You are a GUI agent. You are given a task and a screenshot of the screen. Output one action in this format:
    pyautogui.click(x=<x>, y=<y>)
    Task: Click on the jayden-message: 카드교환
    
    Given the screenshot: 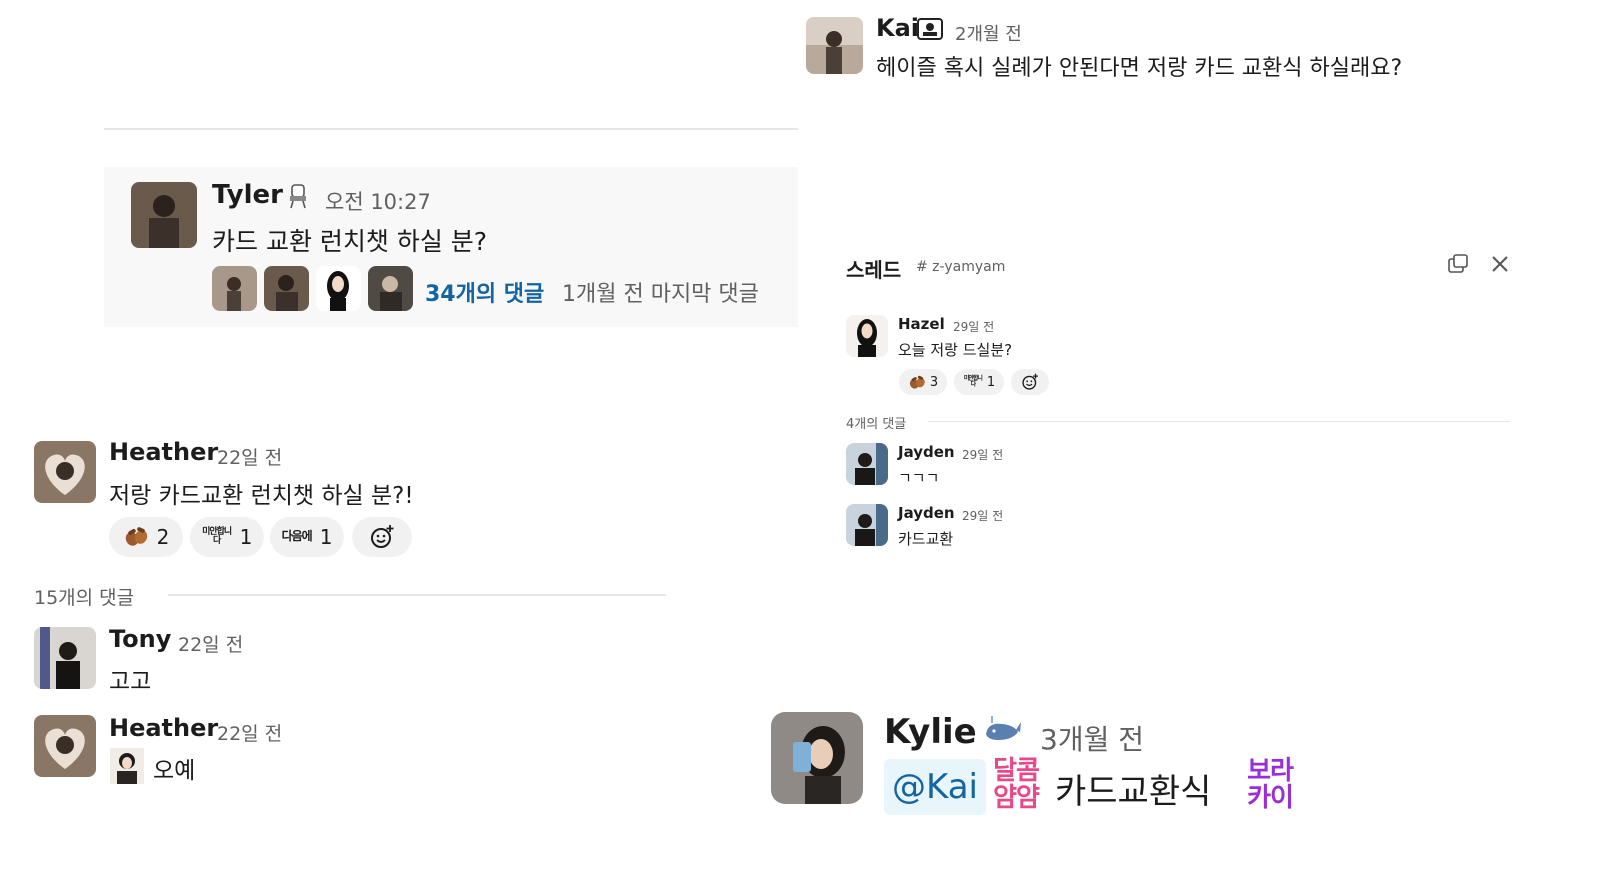 What is the action you would take?
    pyautogui.click(x=926, y=539)
    